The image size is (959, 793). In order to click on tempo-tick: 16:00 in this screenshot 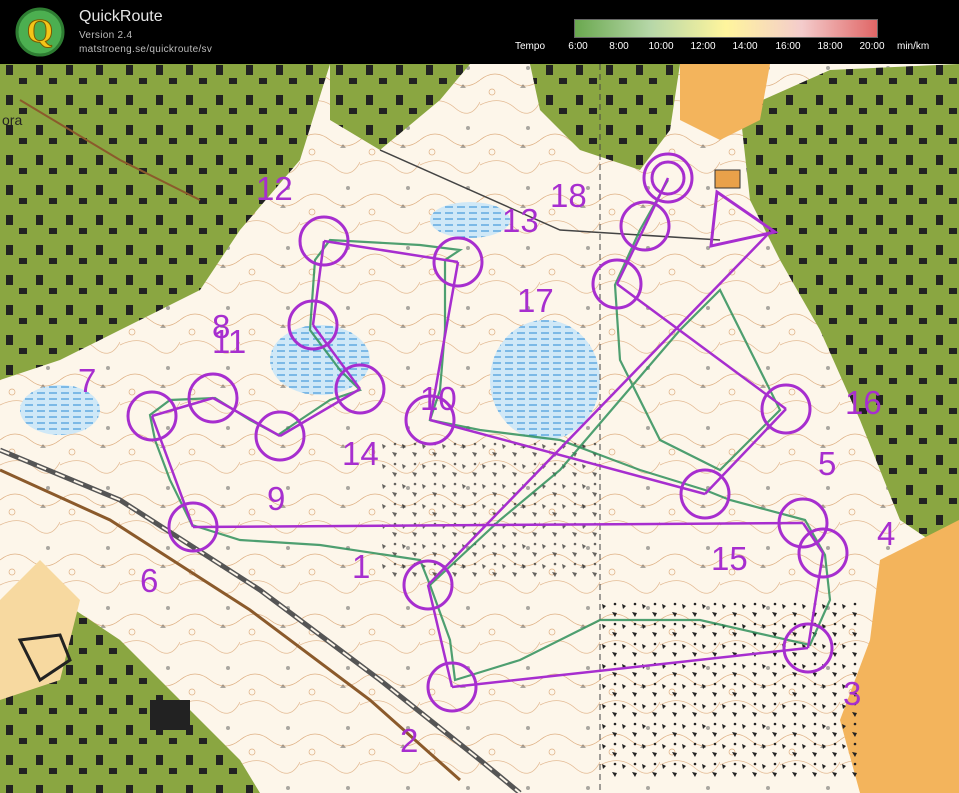, I will do `click(788, 46)`.